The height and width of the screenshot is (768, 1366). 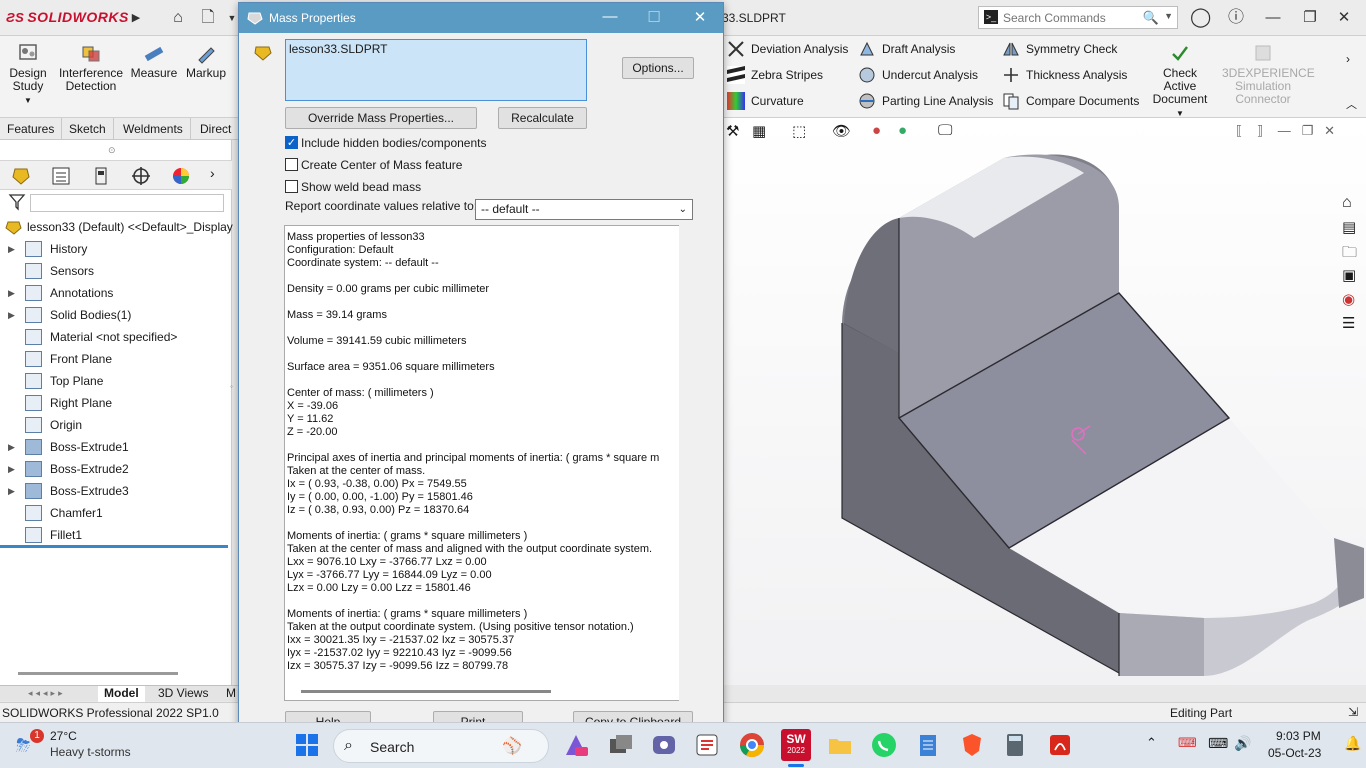 What do you see at coordinates (664, 745) in the screenshot?
I see `teams-chat-icon` at bounding box center [664, 745].